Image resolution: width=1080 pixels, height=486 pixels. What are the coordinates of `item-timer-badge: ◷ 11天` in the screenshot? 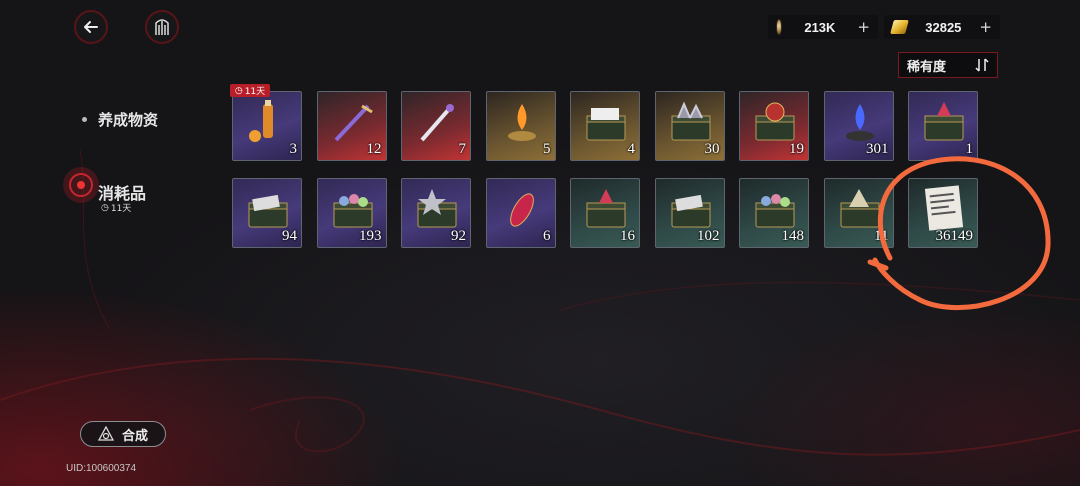 It's located at (250, 90).